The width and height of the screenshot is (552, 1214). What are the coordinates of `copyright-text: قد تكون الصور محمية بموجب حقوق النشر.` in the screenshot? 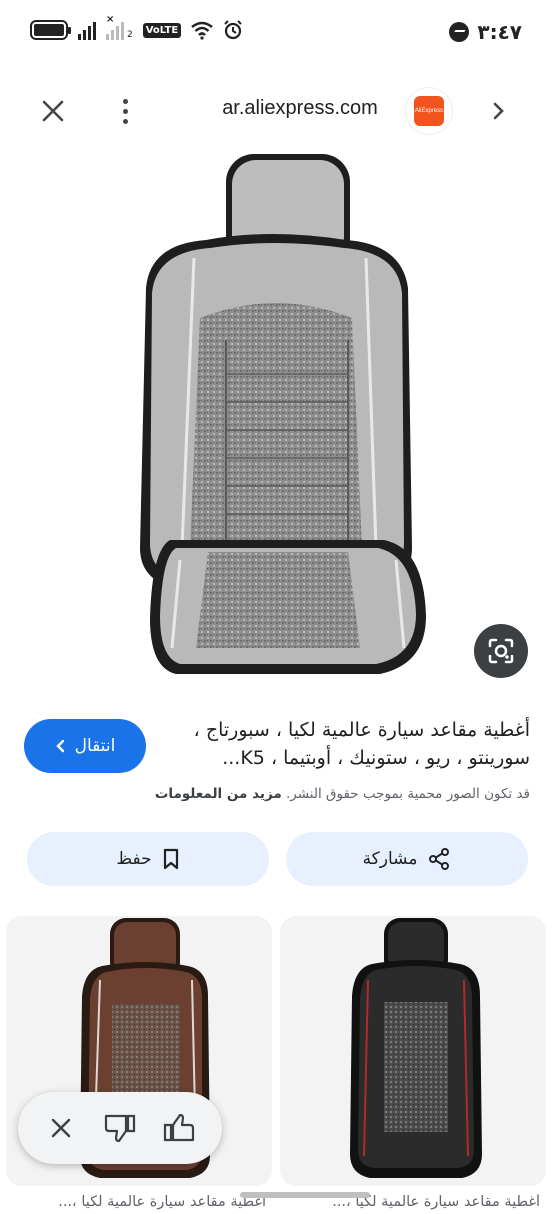 It's located at (408, 794).